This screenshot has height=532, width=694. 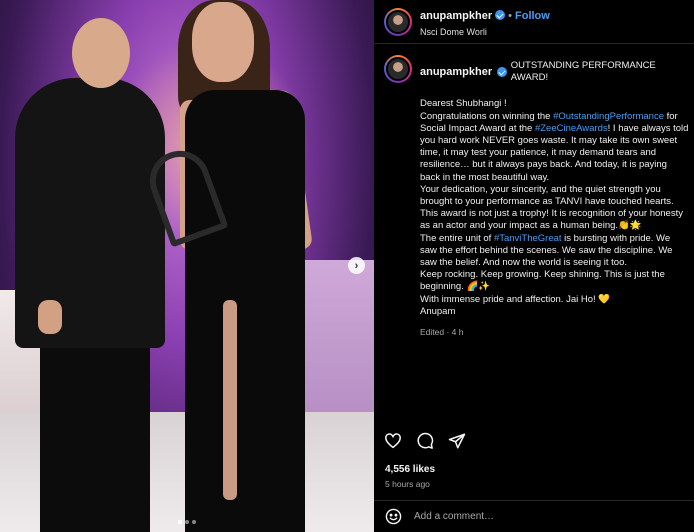 What do you see at coordinates (608, 116) in the screenshot?
I see `hashtag-link: #OutstandingPerformance` at bounding box center [608, 116].